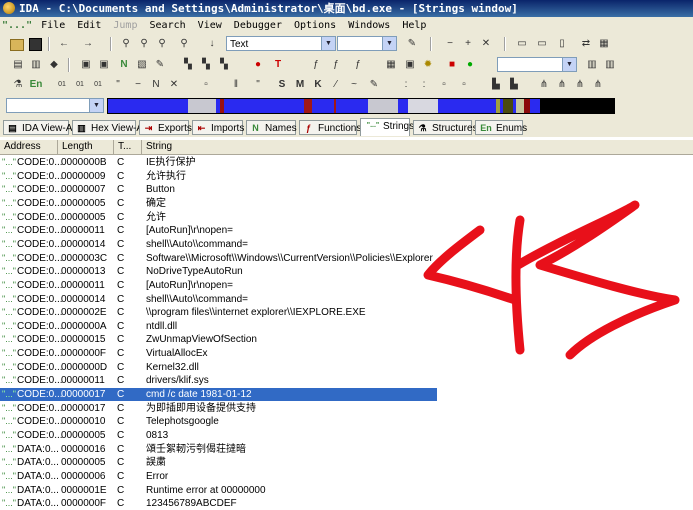 Image resolution: width=693 pixels, height=510 pixels. I want to click on column-header-address: Address, so click(29, 147).